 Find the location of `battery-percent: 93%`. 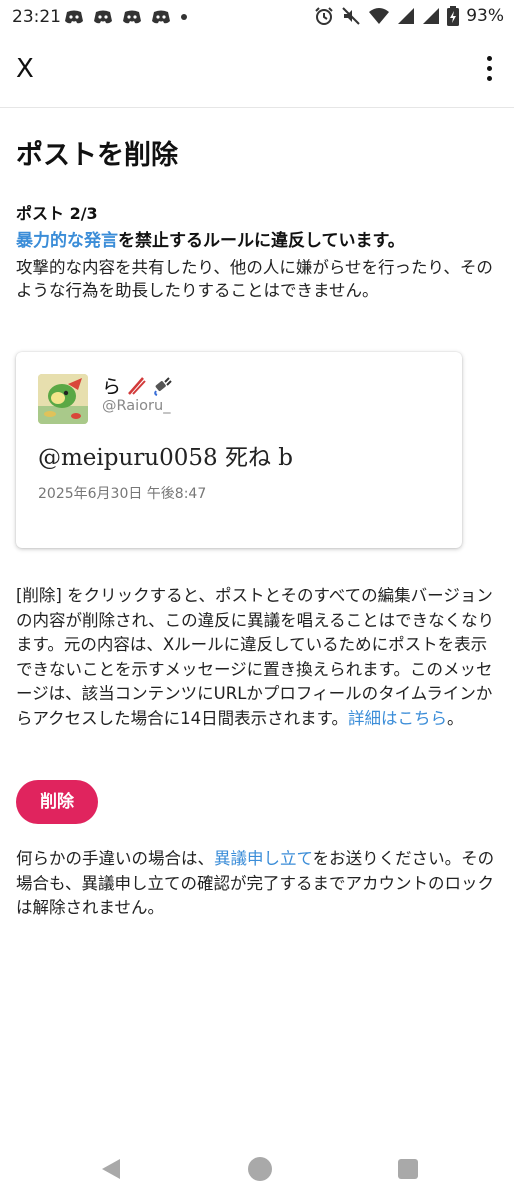

battery-percent: 93% is located at coordinates (485, 16).